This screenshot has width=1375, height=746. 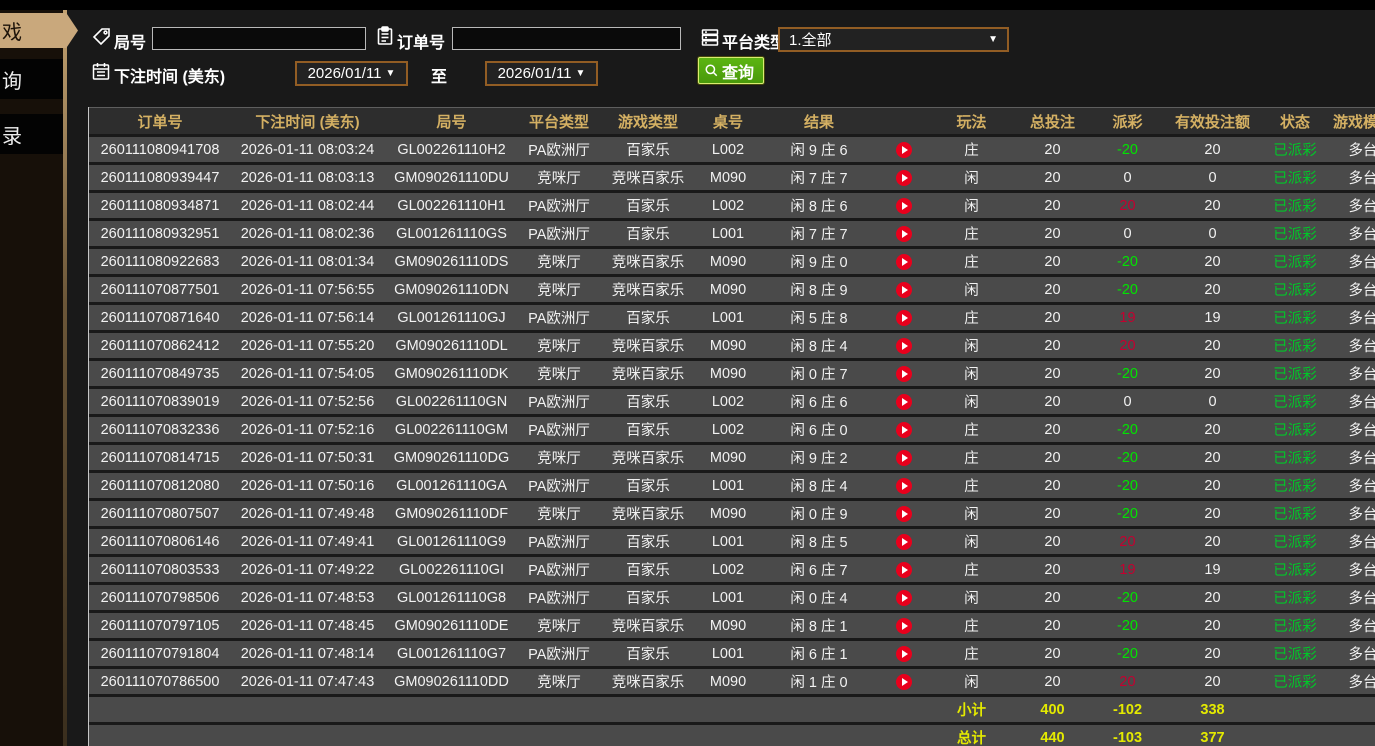 What do you see at coordinates (819, 263) in the screenshot?
I see `cell-result: 闲 9 庄 0` at bounding box center [819, 263].